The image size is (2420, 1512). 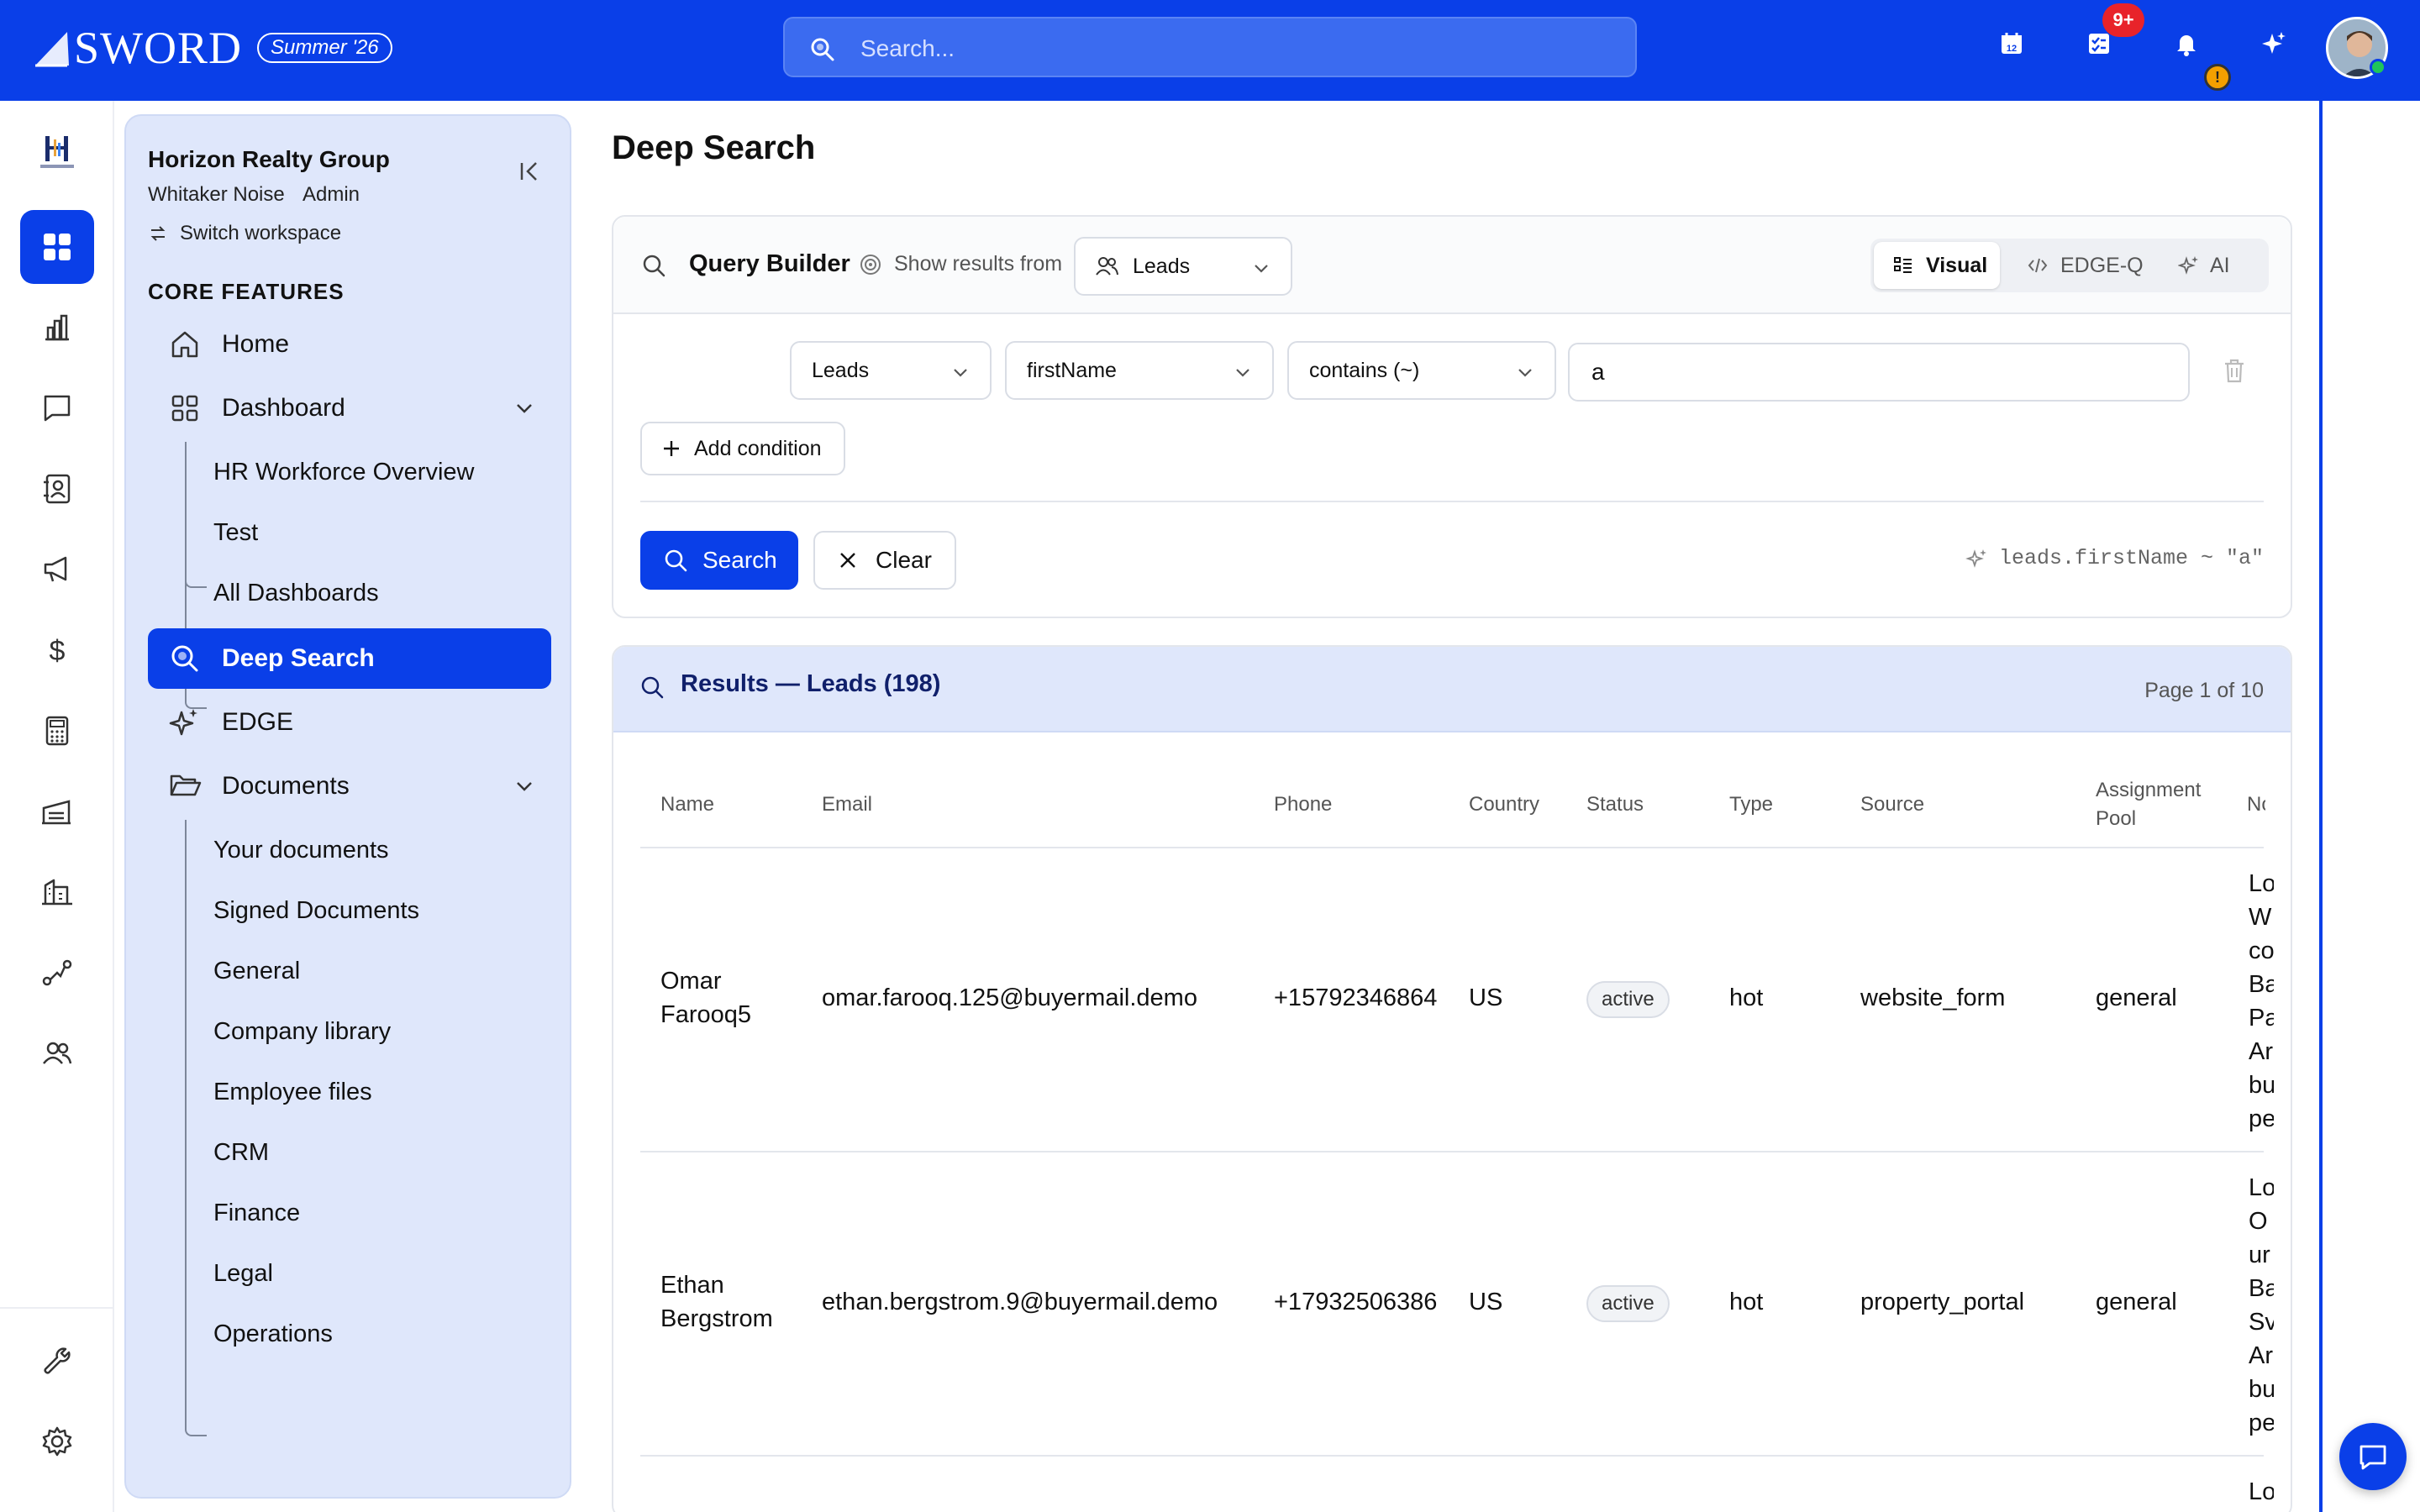 I want to click on nav-deep-search-label: Deep Search, so click(x=299, y=658).